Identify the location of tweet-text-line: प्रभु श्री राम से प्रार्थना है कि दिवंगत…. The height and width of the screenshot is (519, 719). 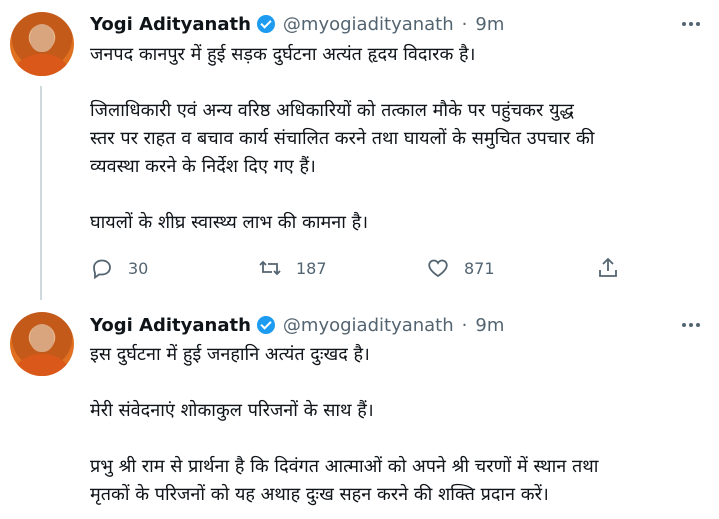
(344, 466).